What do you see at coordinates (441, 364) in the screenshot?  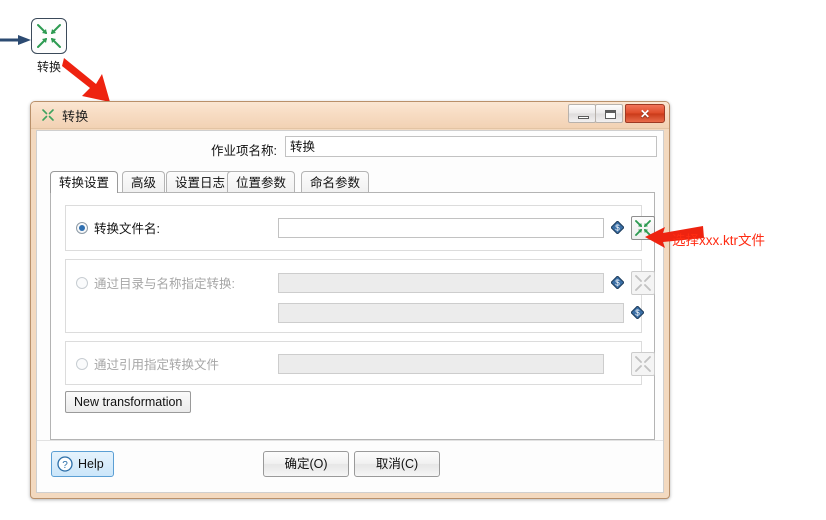 I see `input-transformation-reference` at bounding box center [441, 364].